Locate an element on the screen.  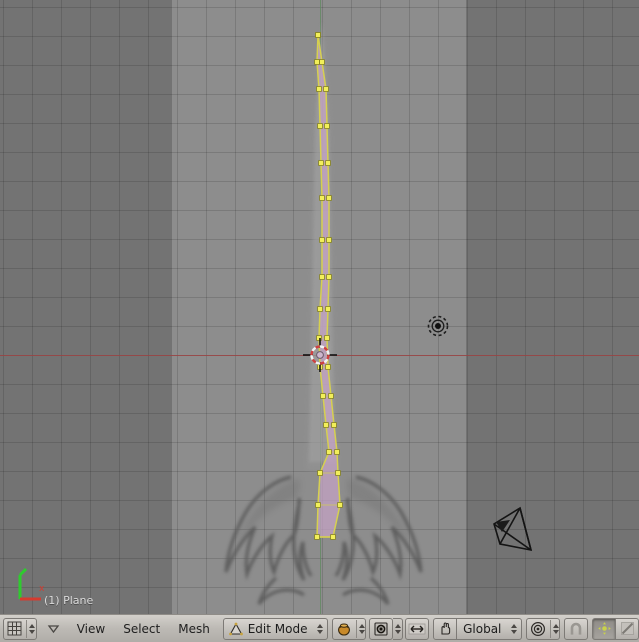
transform-orientation-value: Global is located at coordinates (482, 628).